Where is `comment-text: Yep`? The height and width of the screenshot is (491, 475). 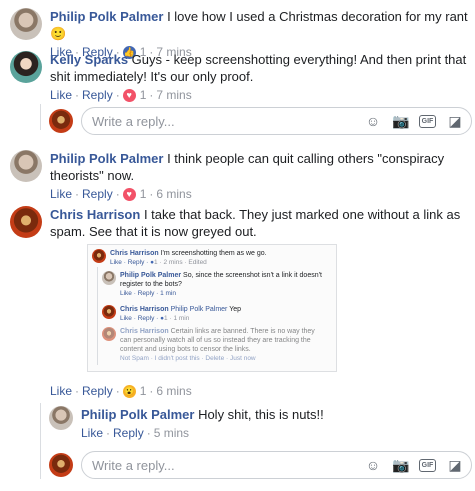
comment-text: Yep is located at coordinates (235, 309).